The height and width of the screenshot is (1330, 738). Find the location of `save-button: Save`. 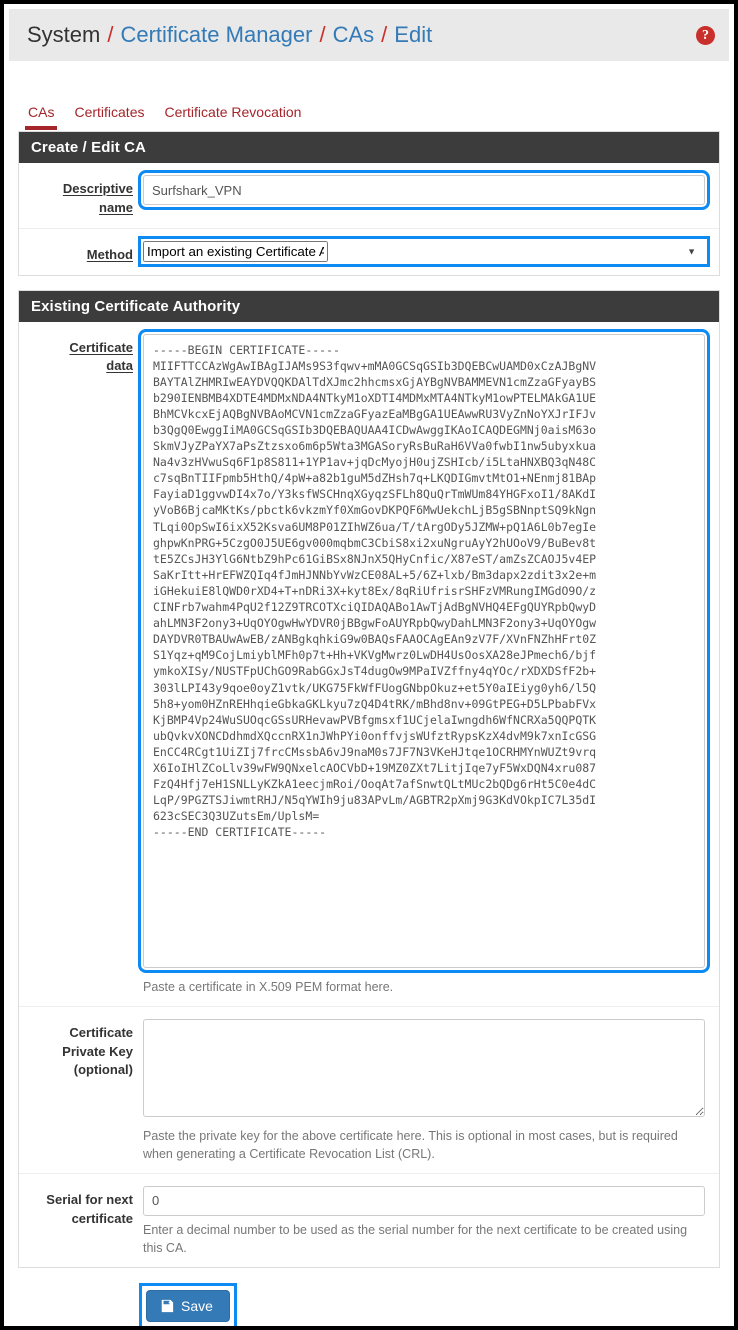

save-button: Save is located at coordinates (188, 1306).